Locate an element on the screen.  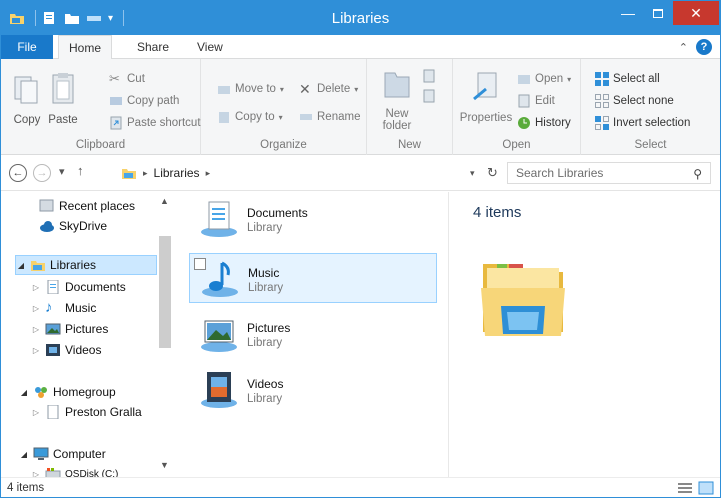
nav-item-label: SkyDrive is located at coordinates (83, 226).